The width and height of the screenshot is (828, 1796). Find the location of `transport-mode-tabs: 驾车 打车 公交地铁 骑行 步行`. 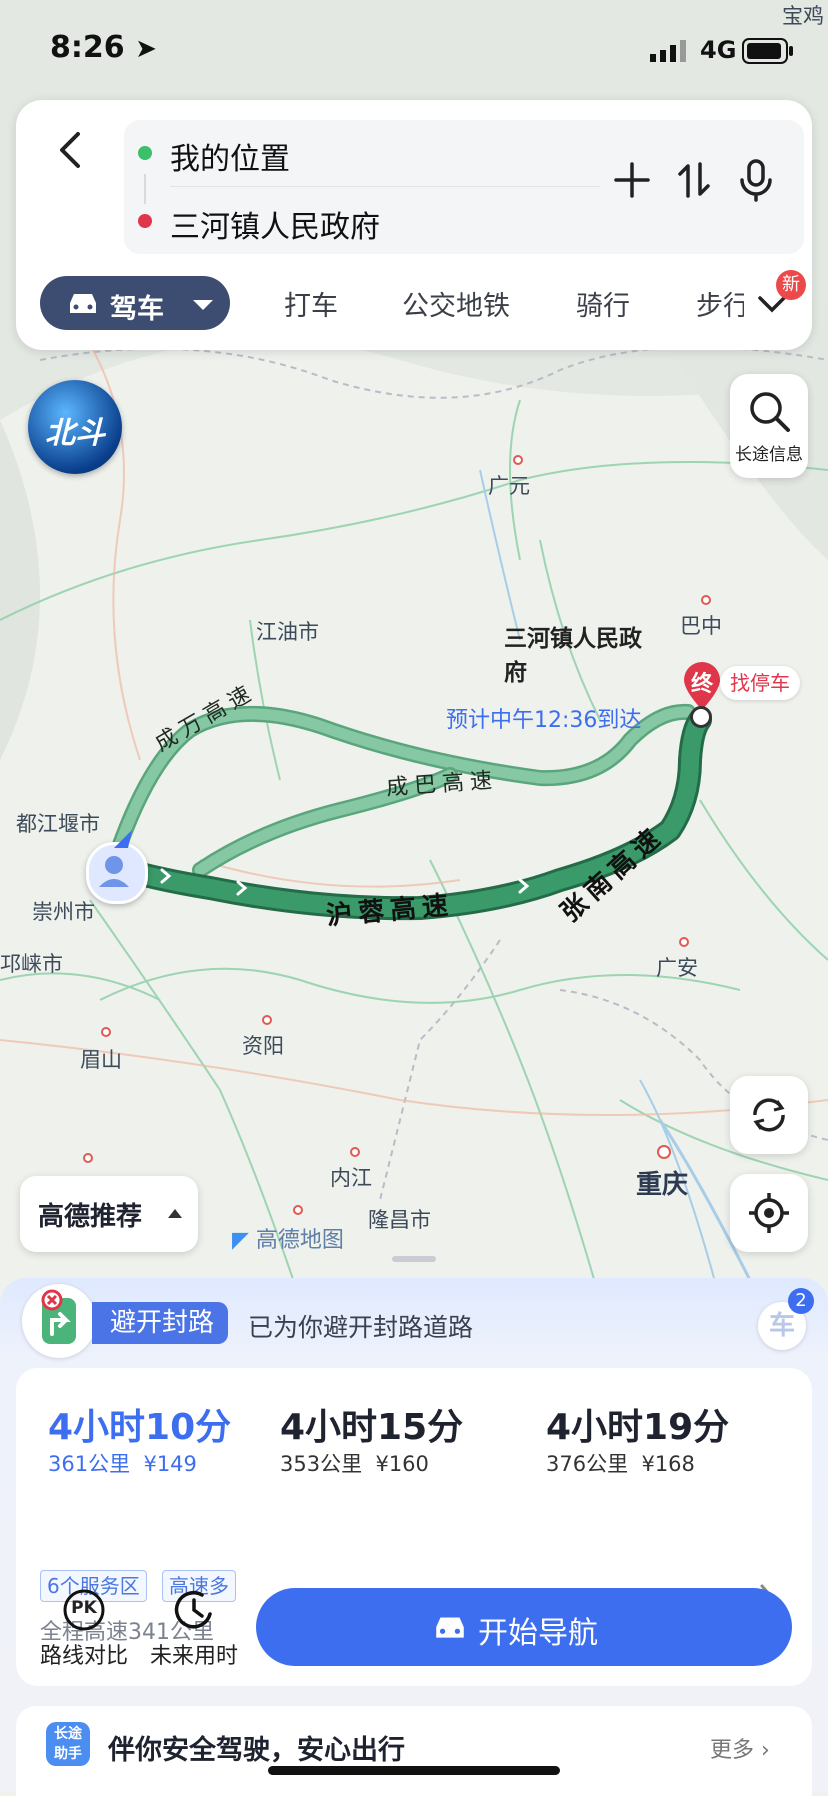

transport-mode-tabs: 驾车 打车 公交地铁 骑行 步行 is located at coordinates (414, 302).